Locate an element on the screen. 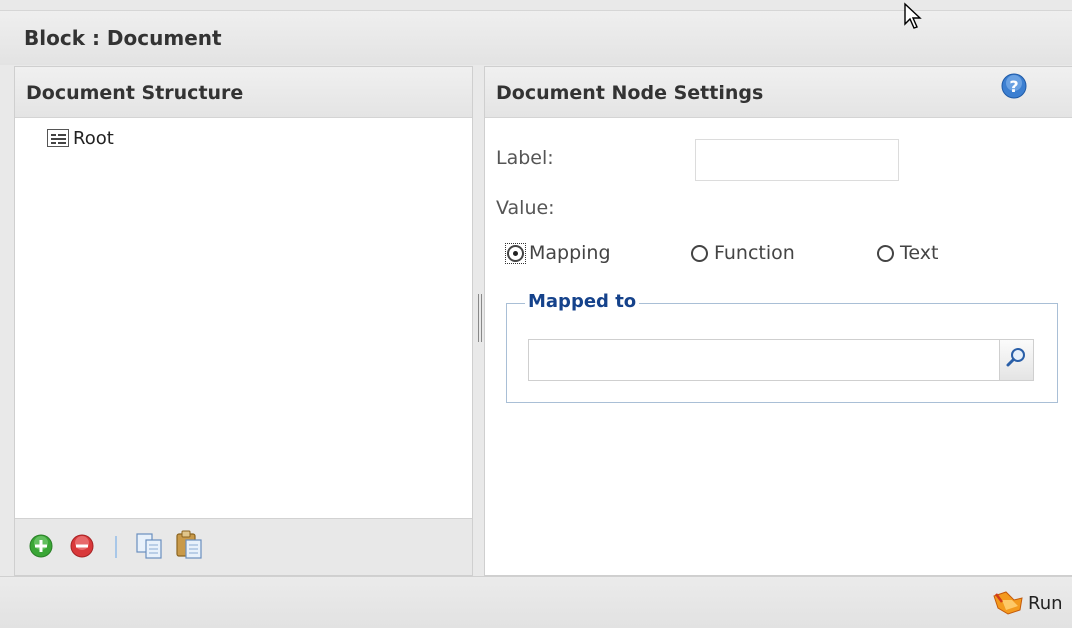 The width and height of the screenshot is (1072, 628). radio-checked-icon is located at coordinates (515, 253).